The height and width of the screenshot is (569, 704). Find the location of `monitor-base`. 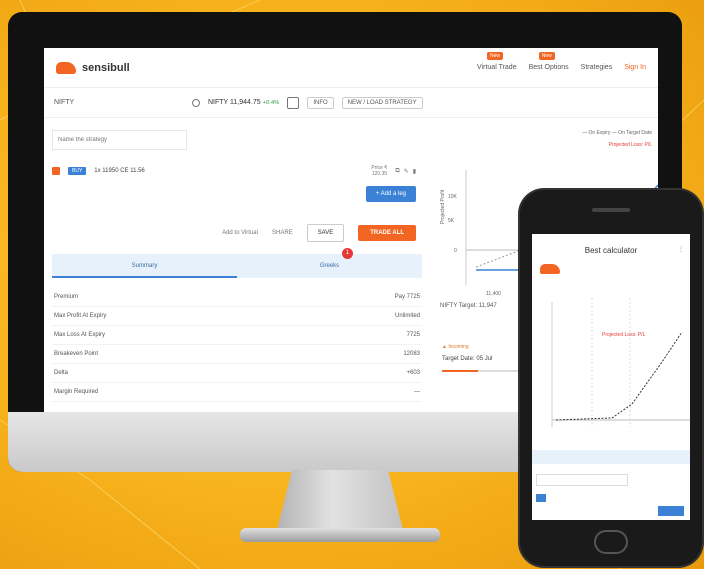

monitor-base is located at coordinates (340, 535).